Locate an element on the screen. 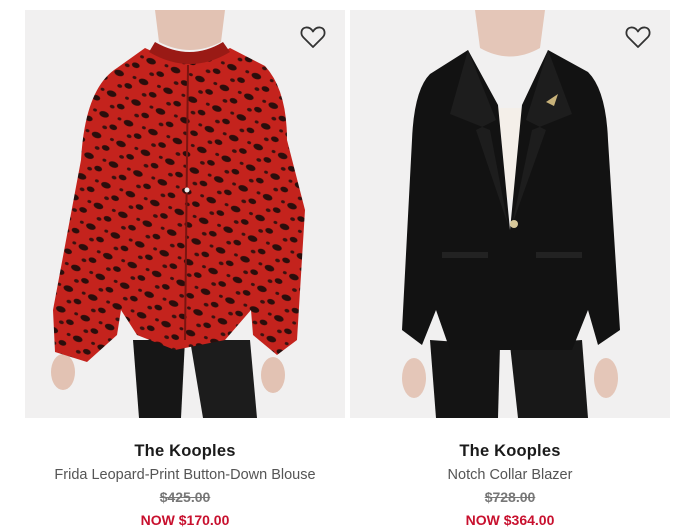 The height and width of the screenshot is (530, 696). product-name: Frida Leopard-Print Button-Down Blouse is located at coordinates (185, 475).